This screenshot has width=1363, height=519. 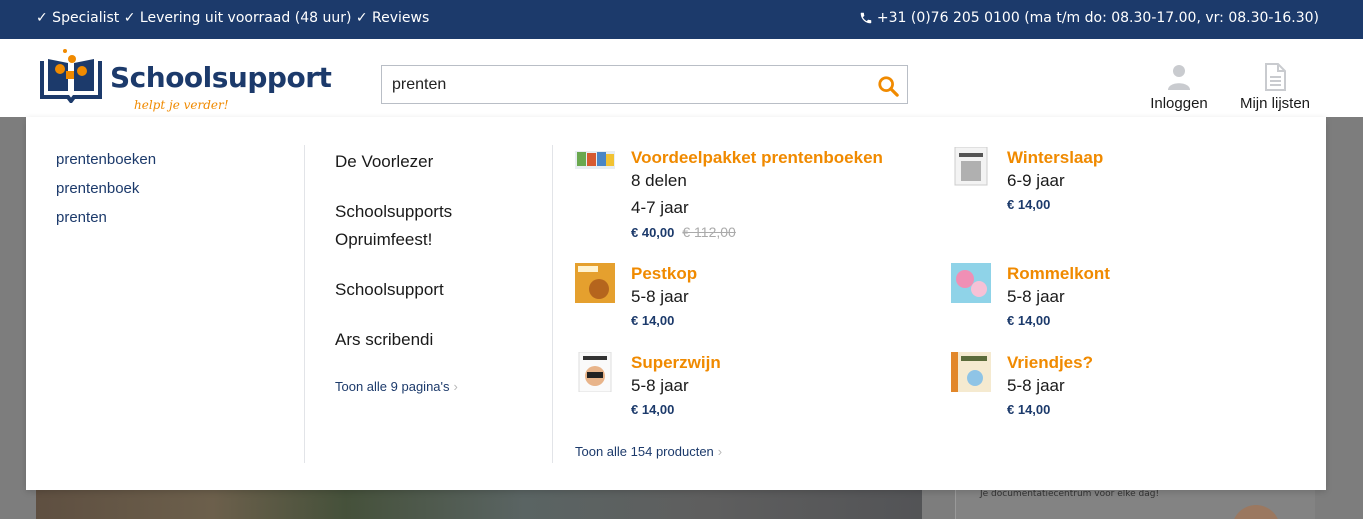 What do you see at coordinates (435, 226) in the screenshot?
I see `page-result: Schoolsupports Opruimfeest!` at bounding box center [435, 226].